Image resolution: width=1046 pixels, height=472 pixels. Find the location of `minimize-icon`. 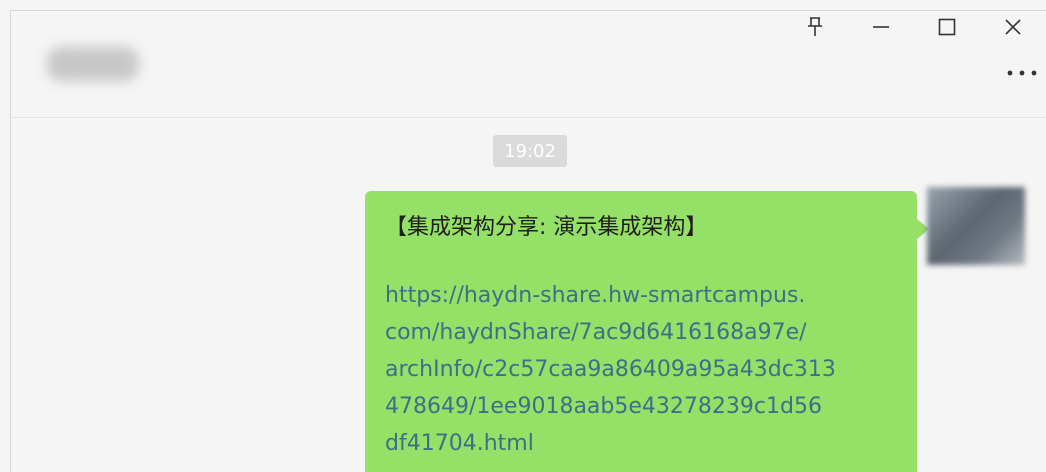

minimize-icon is located at coordinates (881, 27).